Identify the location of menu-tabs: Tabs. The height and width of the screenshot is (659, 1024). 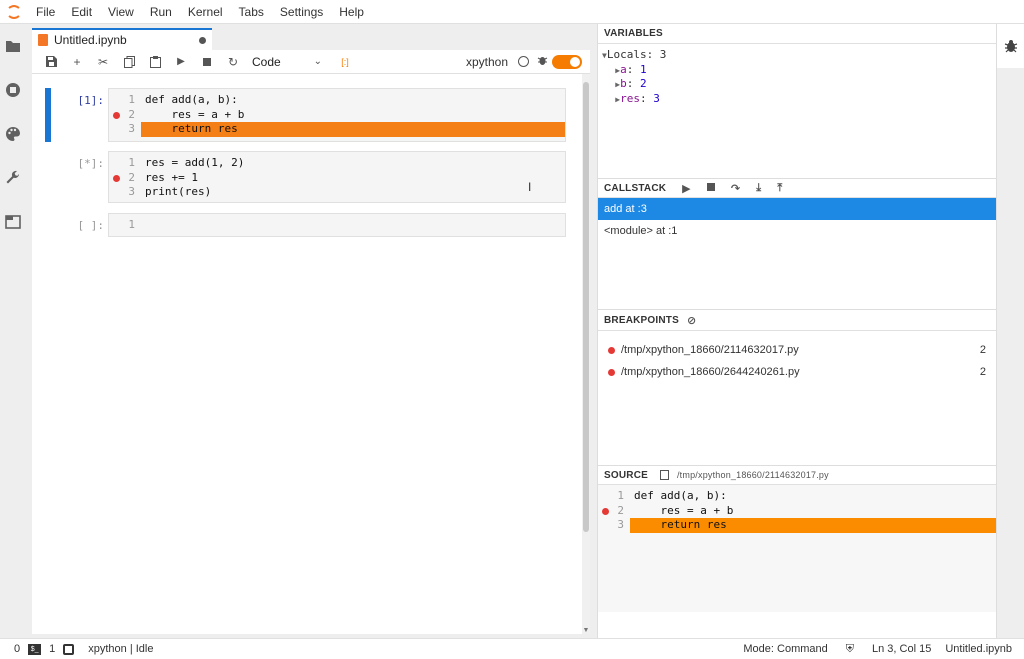
(251, 12).